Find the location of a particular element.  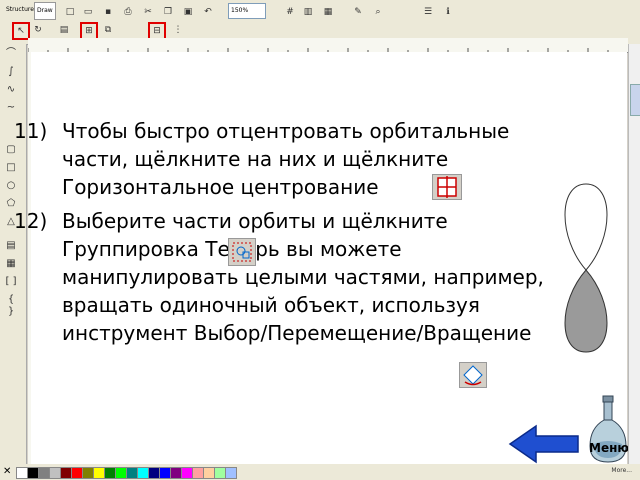

brace-tool-icon: { } is located at coordinates (11, 305).